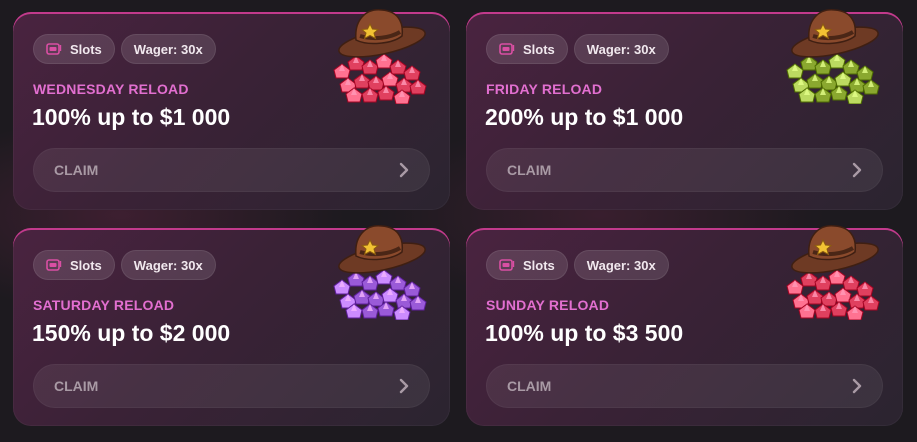  I want to click on promo-title: FRIDAY RELOAD, so click(544, 89).